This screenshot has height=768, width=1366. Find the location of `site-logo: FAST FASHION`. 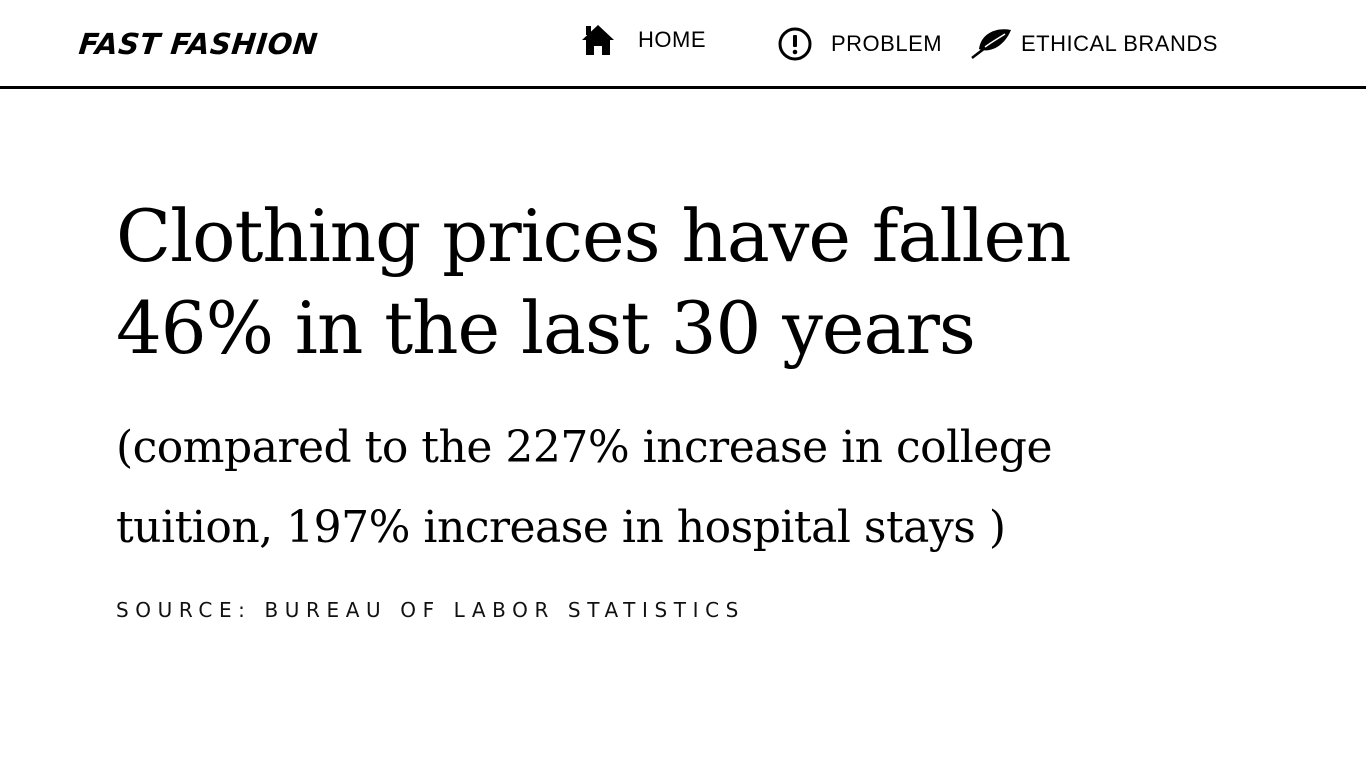

site-logo: FAST FASHION is located at coordinates (198, 44).